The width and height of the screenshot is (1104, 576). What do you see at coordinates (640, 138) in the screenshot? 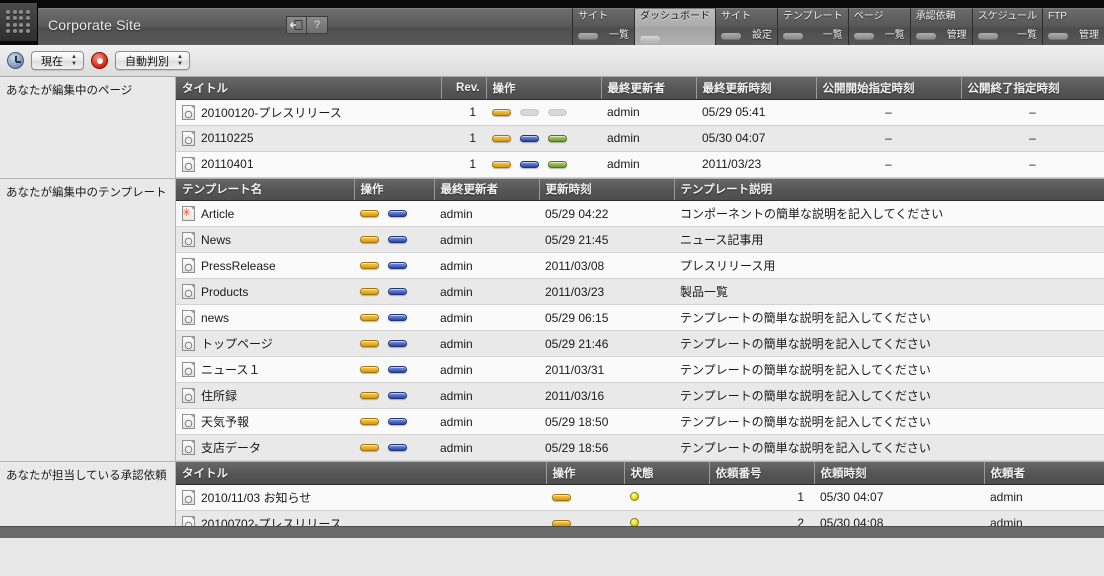
I see `table-row: 20110225 1 admin 05/30 04:07 – –` at bounding box center [640, 138].